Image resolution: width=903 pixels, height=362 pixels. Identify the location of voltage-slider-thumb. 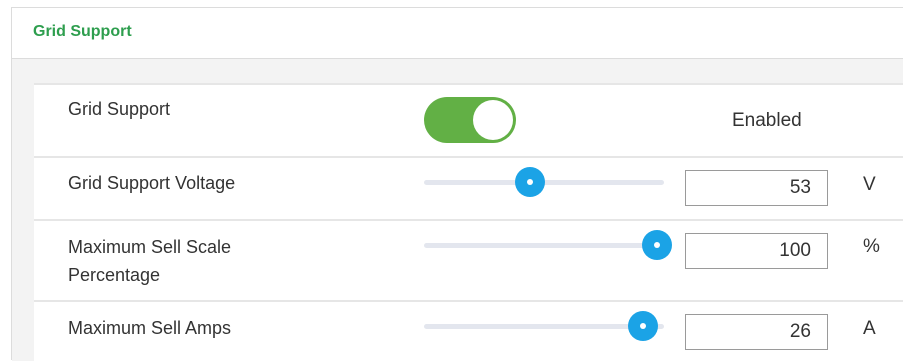
(530, 182).